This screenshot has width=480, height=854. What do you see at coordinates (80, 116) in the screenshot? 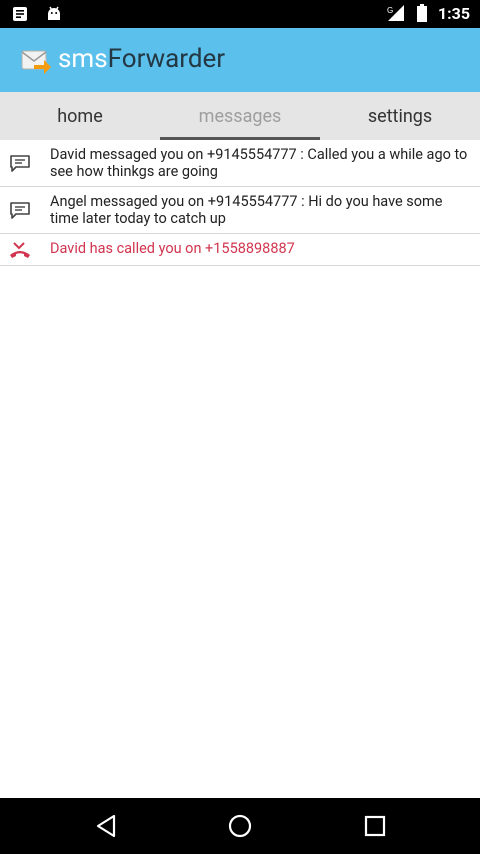
I see `tab-home: home` at bounding box center [80, 116].